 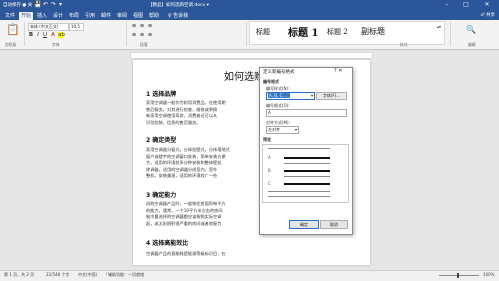 I want to click on document-heading: 如何选购, so click(x=244, y=75).